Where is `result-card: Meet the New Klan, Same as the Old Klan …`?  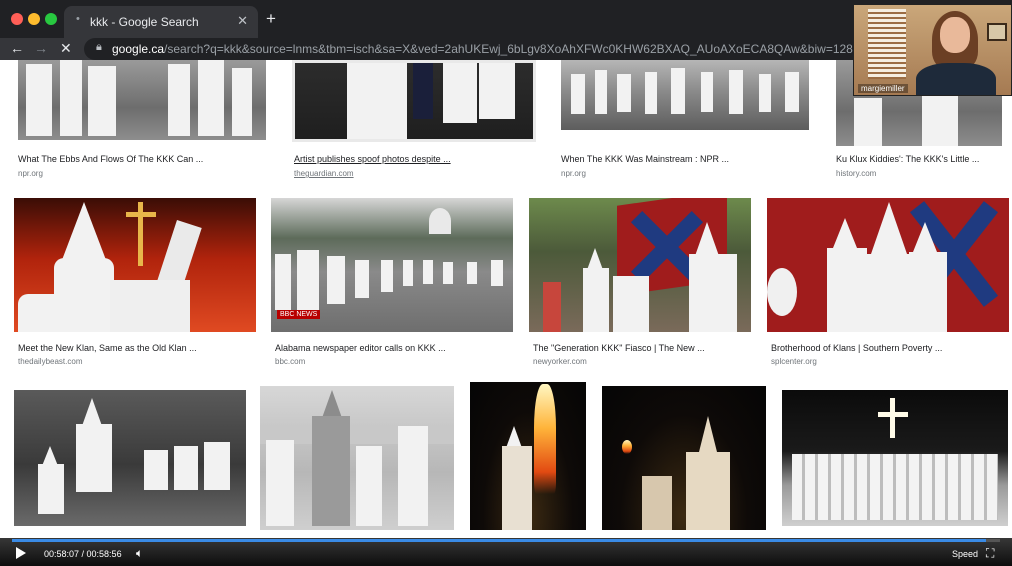 result-card: Meet the New Klan, Same as the Old Klan … is located at coordinates (135, 284).